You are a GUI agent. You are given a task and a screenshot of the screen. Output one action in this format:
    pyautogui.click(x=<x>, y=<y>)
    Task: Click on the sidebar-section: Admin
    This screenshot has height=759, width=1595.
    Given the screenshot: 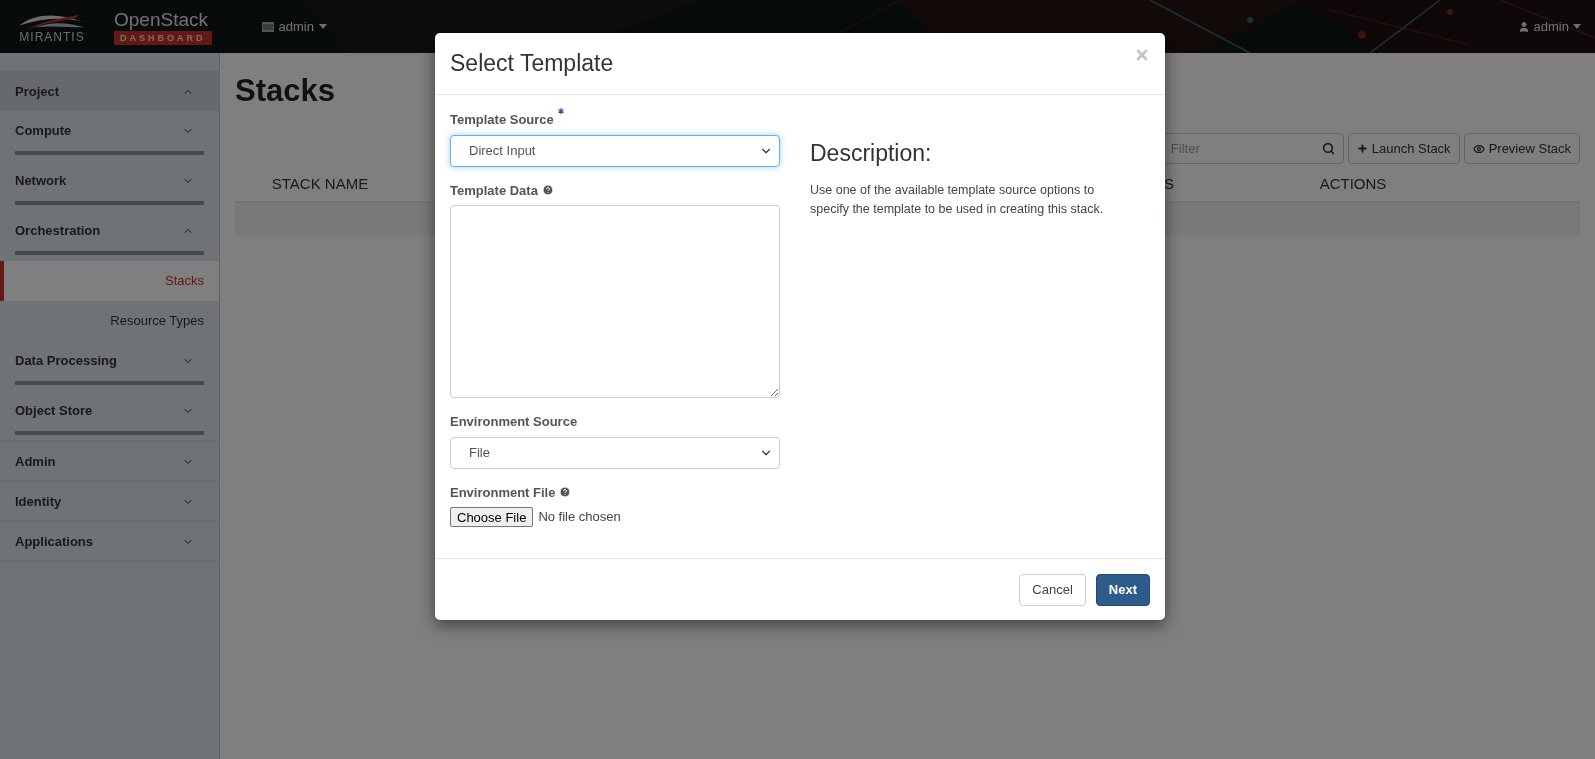 What is the action you would take?
    pyautogui.click(x=109, y=461)
    